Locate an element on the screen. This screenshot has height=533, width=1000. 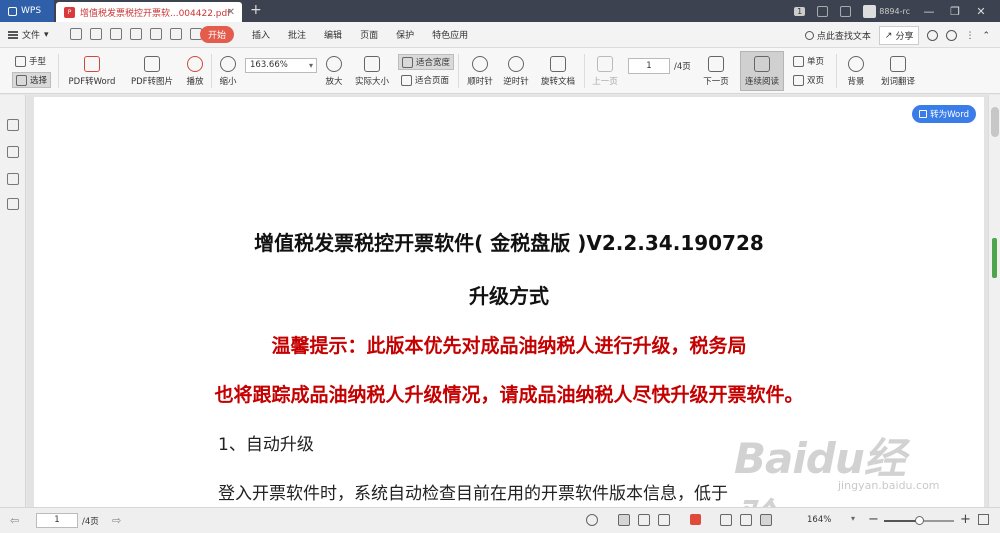
zoom-out-status-icon: − is located at coordinates (873, 519).